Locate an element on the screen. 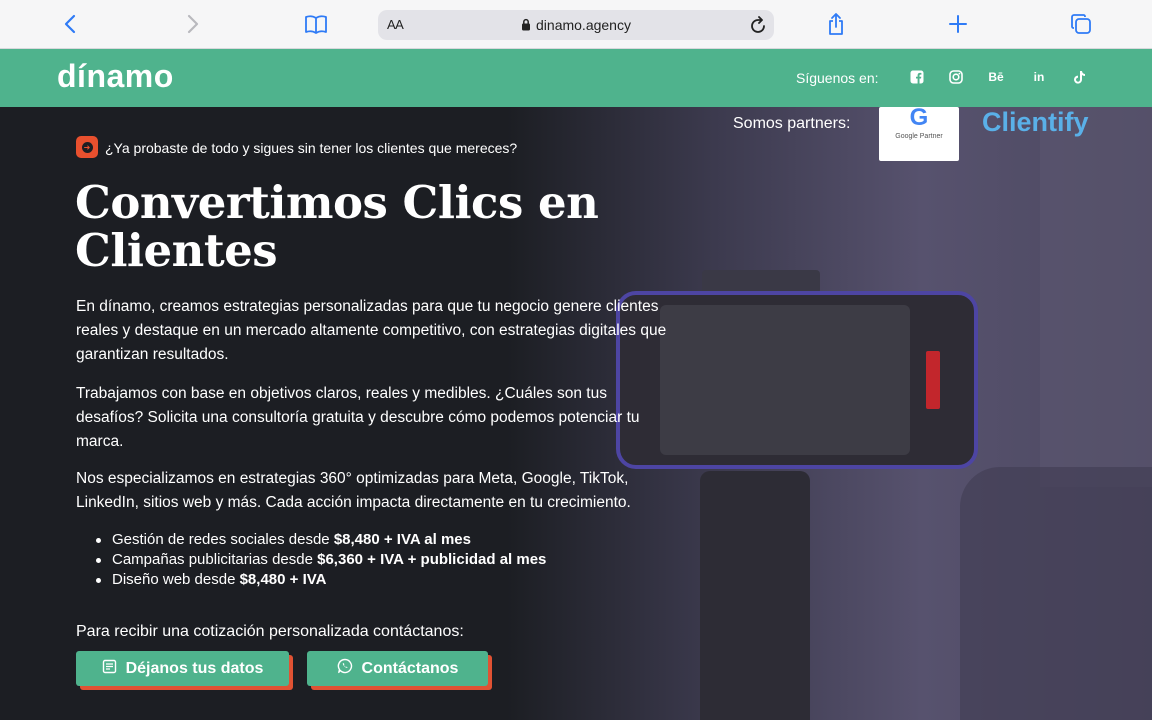 This screenshot has width=1152, height=720. pricing-value: $8,480 + IVA is located at coordinates (283, 579).